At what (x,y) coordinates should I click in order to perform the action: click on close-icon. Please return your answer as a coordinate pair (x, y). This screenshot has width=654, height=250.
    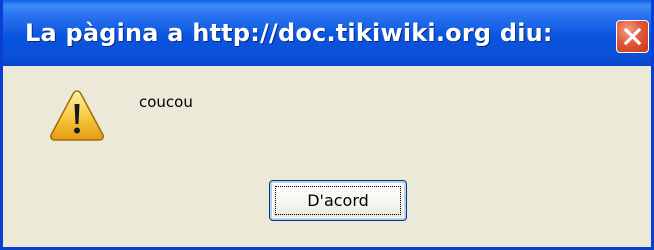
    Looking at the image, I should click on (632, 36).